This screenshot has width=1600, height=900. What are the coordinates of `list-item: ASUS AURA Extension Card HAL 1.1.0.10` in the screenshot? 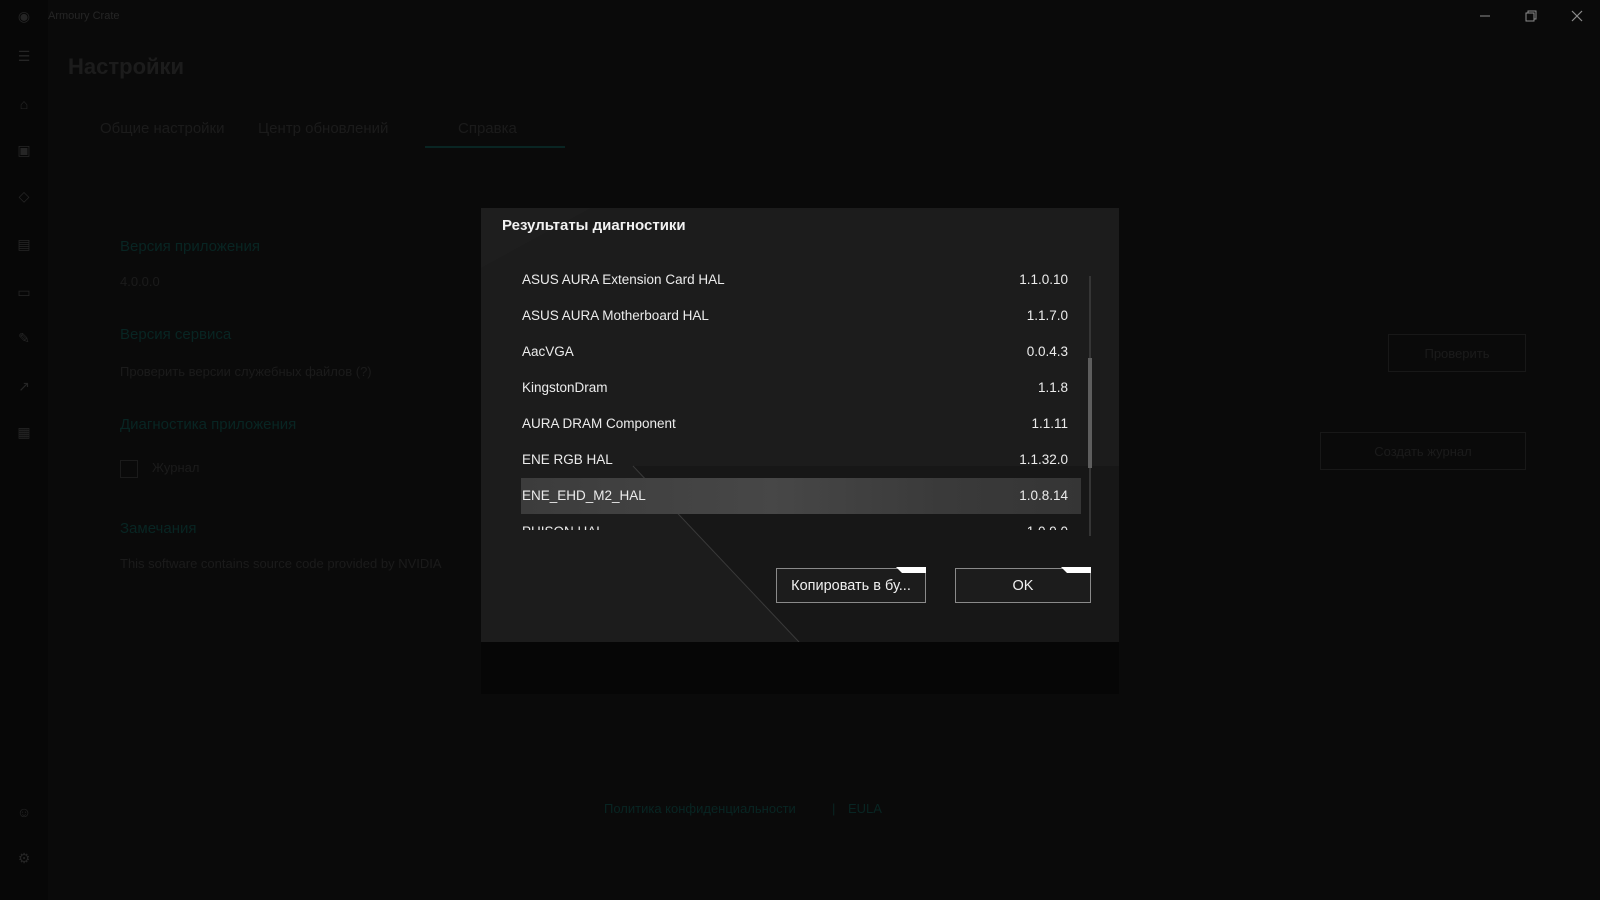 It's located at (801, 286).